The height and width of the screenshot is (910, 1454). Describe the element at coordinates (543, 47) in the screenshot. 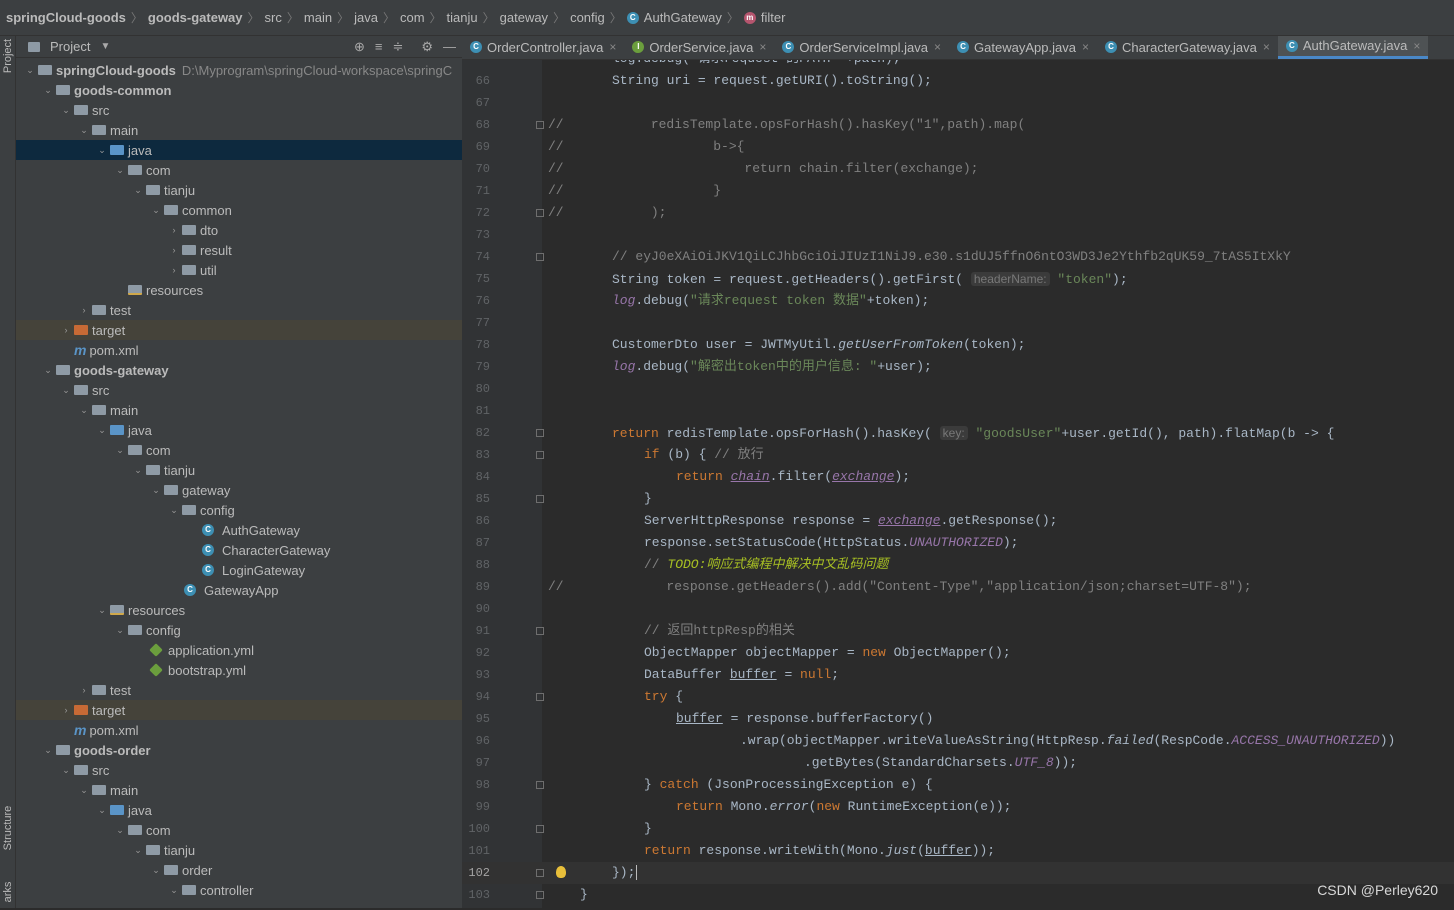

I see `tab-order-controller: C OrderController.java ×` at that location.